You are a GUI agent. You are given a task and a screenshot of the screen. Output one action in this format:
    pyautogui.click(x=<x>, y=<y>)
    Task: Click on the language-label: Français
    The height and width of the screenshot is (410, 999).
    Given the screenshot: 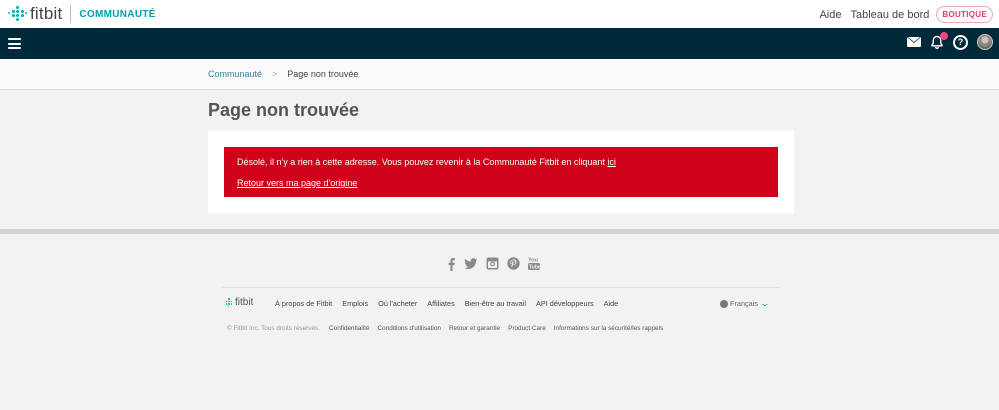 What is the action you would take?
    pyautogui.click(x=744, y=303)
    